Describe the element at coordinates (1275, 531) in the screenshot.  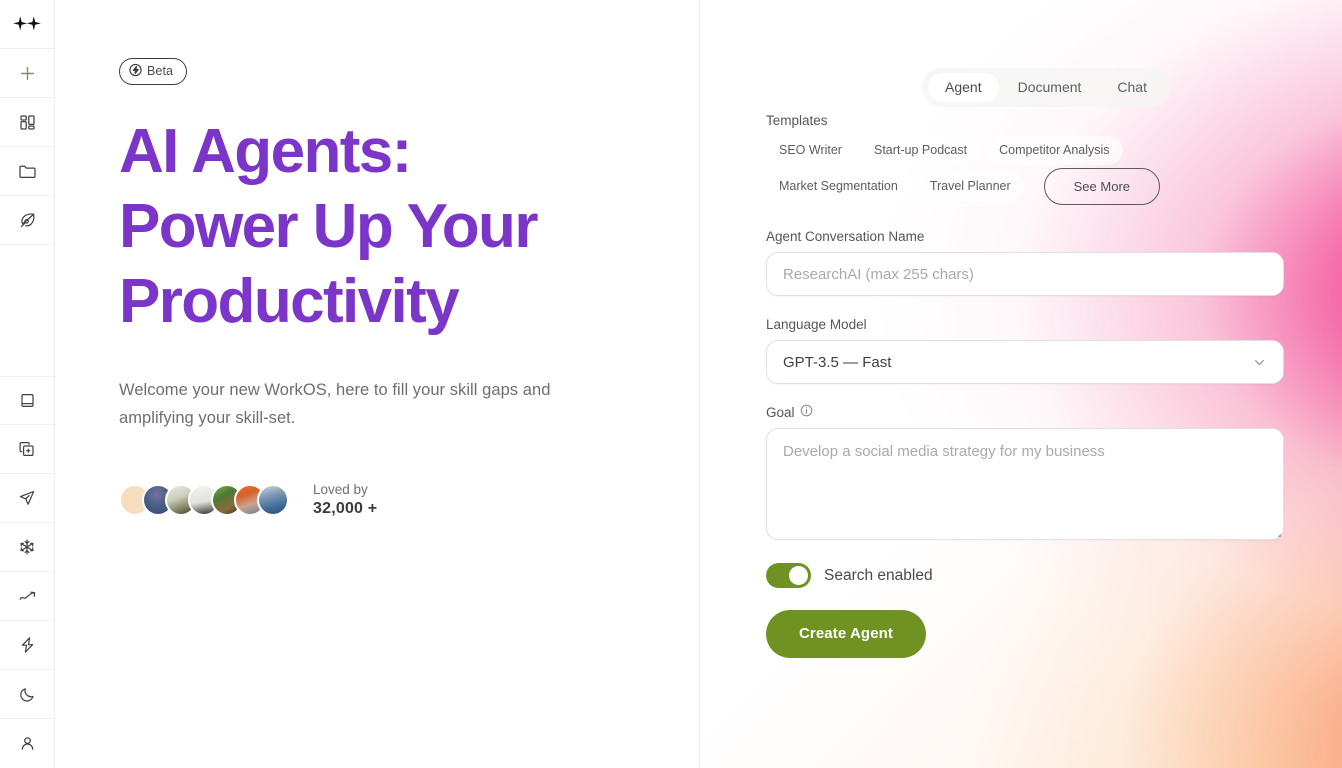
I see `resize-handle-icon` at that location.